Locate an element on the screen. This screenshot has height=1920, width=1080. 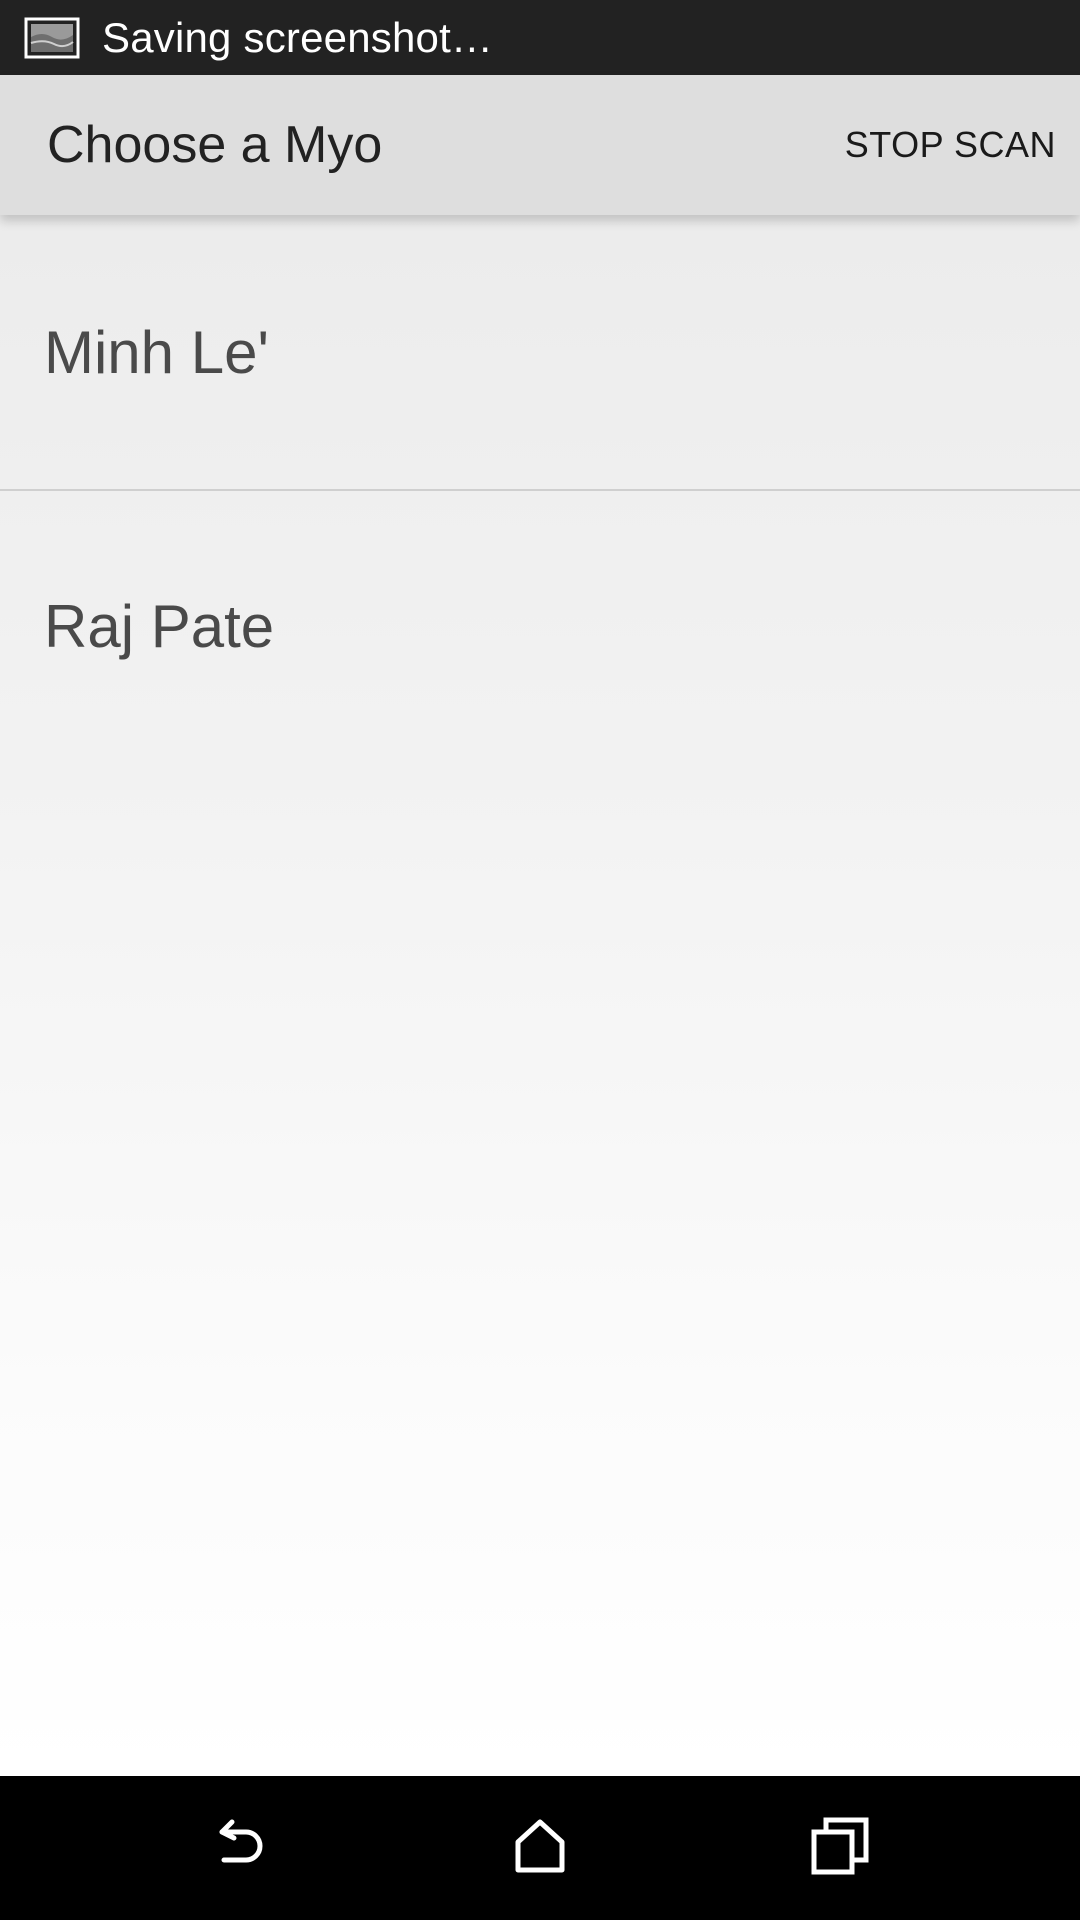
list-item: Raj Pate is located at coordinates (540, 626).